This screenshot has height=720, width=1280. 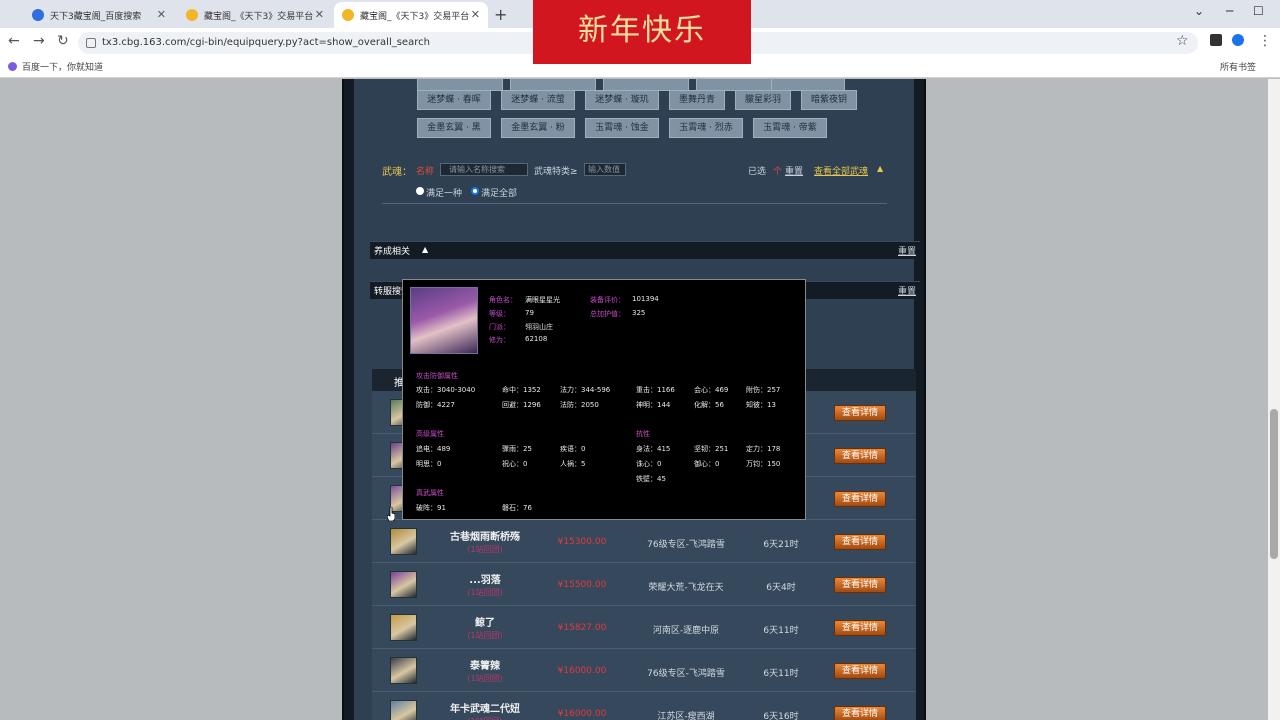 I want to click on chevron-up-icon: ▲, so click(x=880, y=168).